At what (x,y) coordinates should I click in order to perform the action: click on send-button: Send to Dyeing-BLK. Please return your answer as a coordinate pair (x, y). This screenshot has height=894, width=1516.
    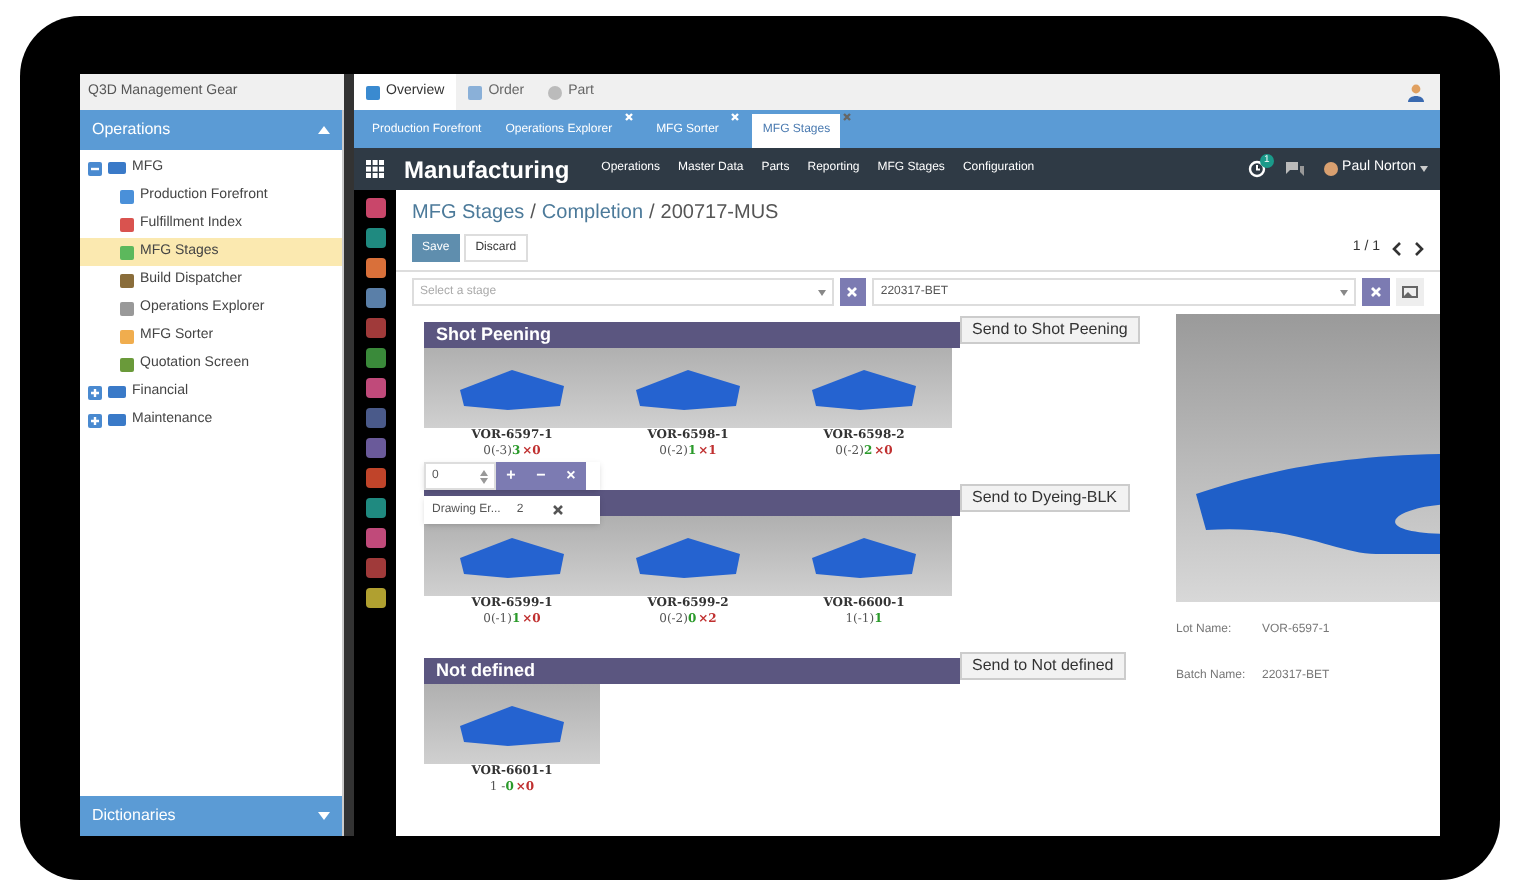
    Looking at the image, I should click on (1044, 498).